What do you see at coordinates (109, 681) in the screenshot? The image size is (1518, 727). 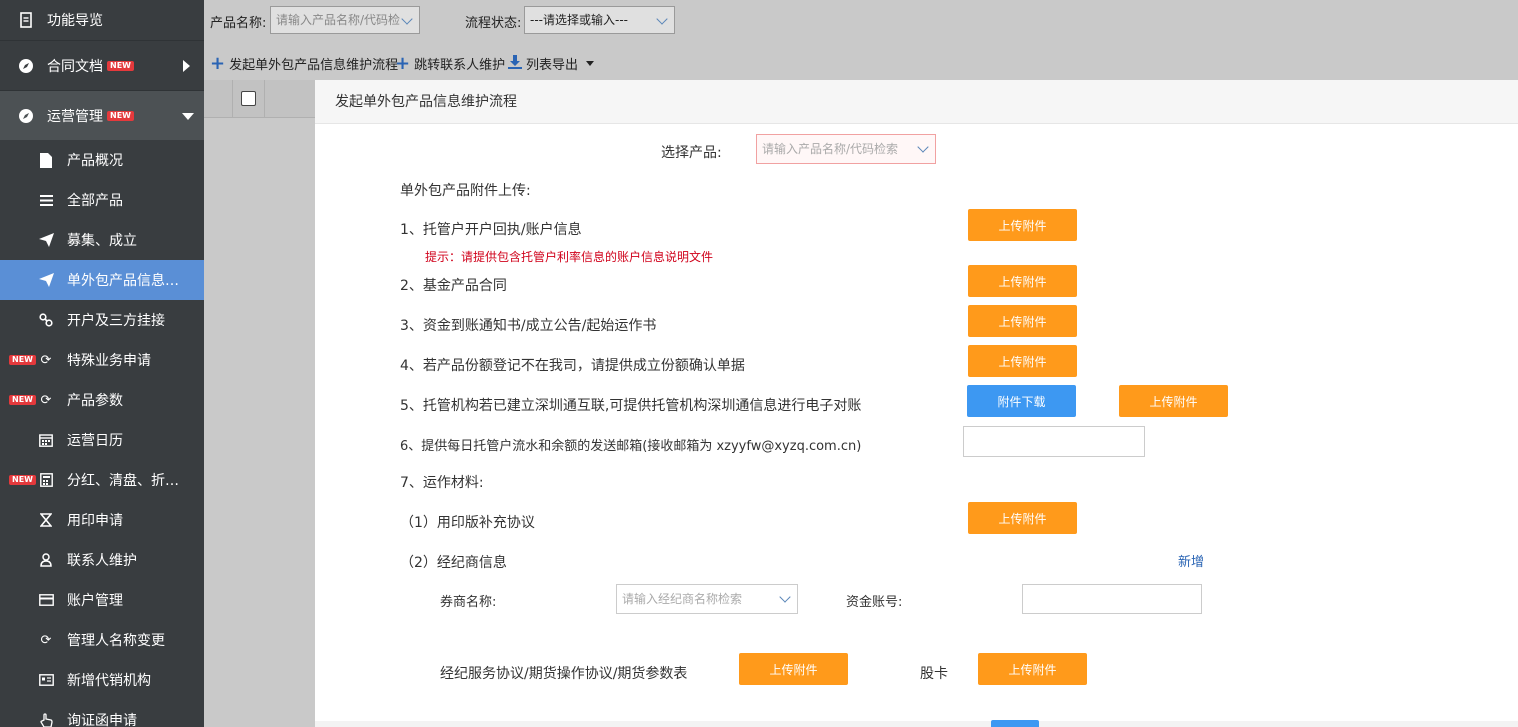 I see `sidebar-item-label: 新增代销机构` at bounding box center [109, 681].